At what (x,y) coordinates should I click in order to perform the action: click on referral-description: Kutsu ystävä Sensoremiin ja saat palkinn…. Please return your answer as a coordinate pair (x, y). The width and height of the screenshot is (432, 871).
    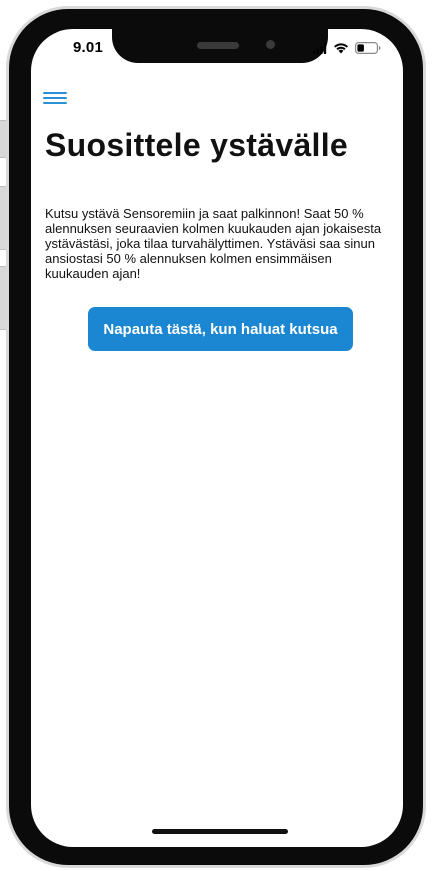
    Looking at the image, I should click on (213, 243).